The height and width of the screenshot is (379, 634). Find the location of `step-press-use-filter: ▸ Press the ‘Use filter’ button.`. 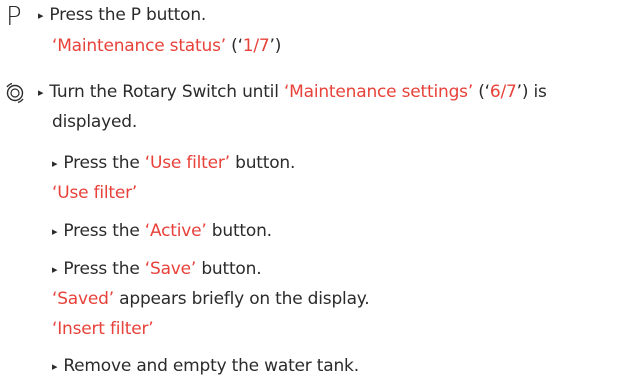

step-press-use-filter: ▸ Press the ‘Use filter’ button. is located at coordinates (173, 164).